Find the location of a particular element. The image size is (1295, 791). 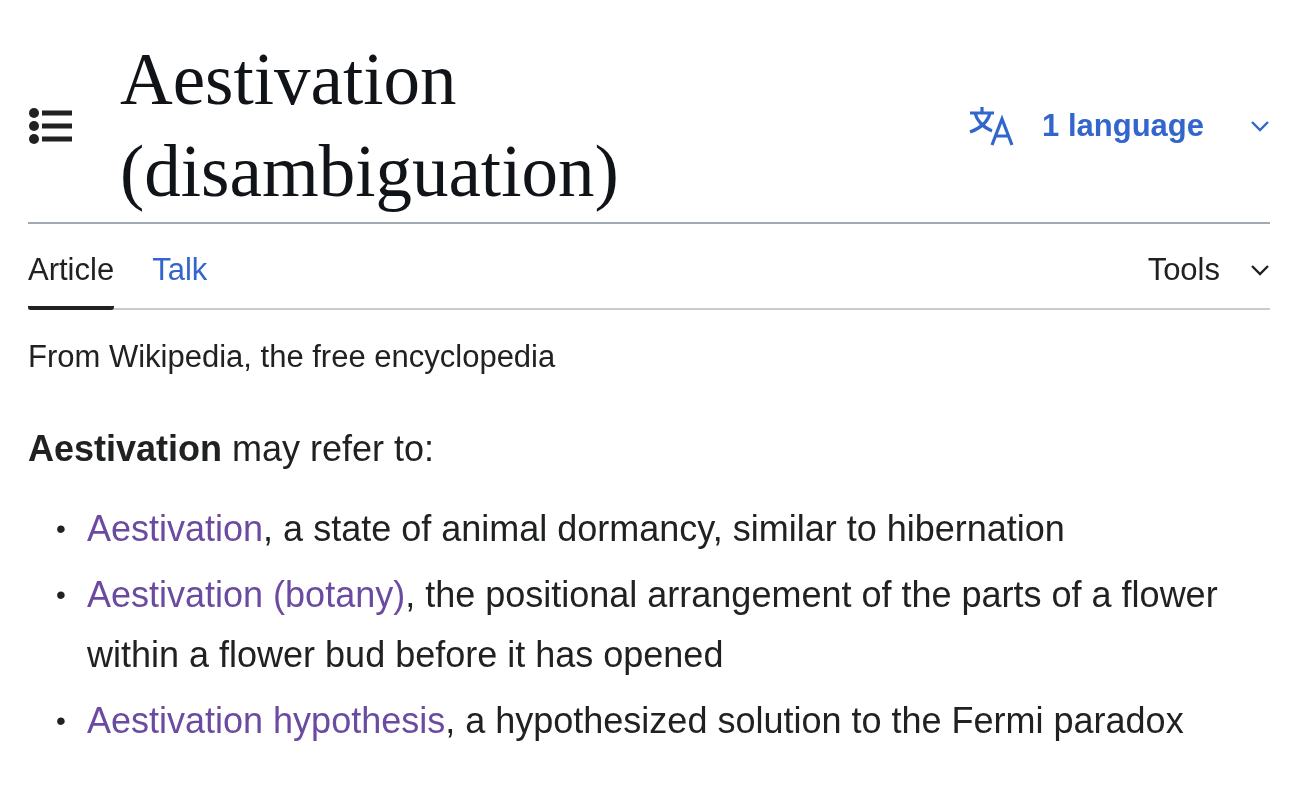

tab: Talk is located at coordinates (180, 281).